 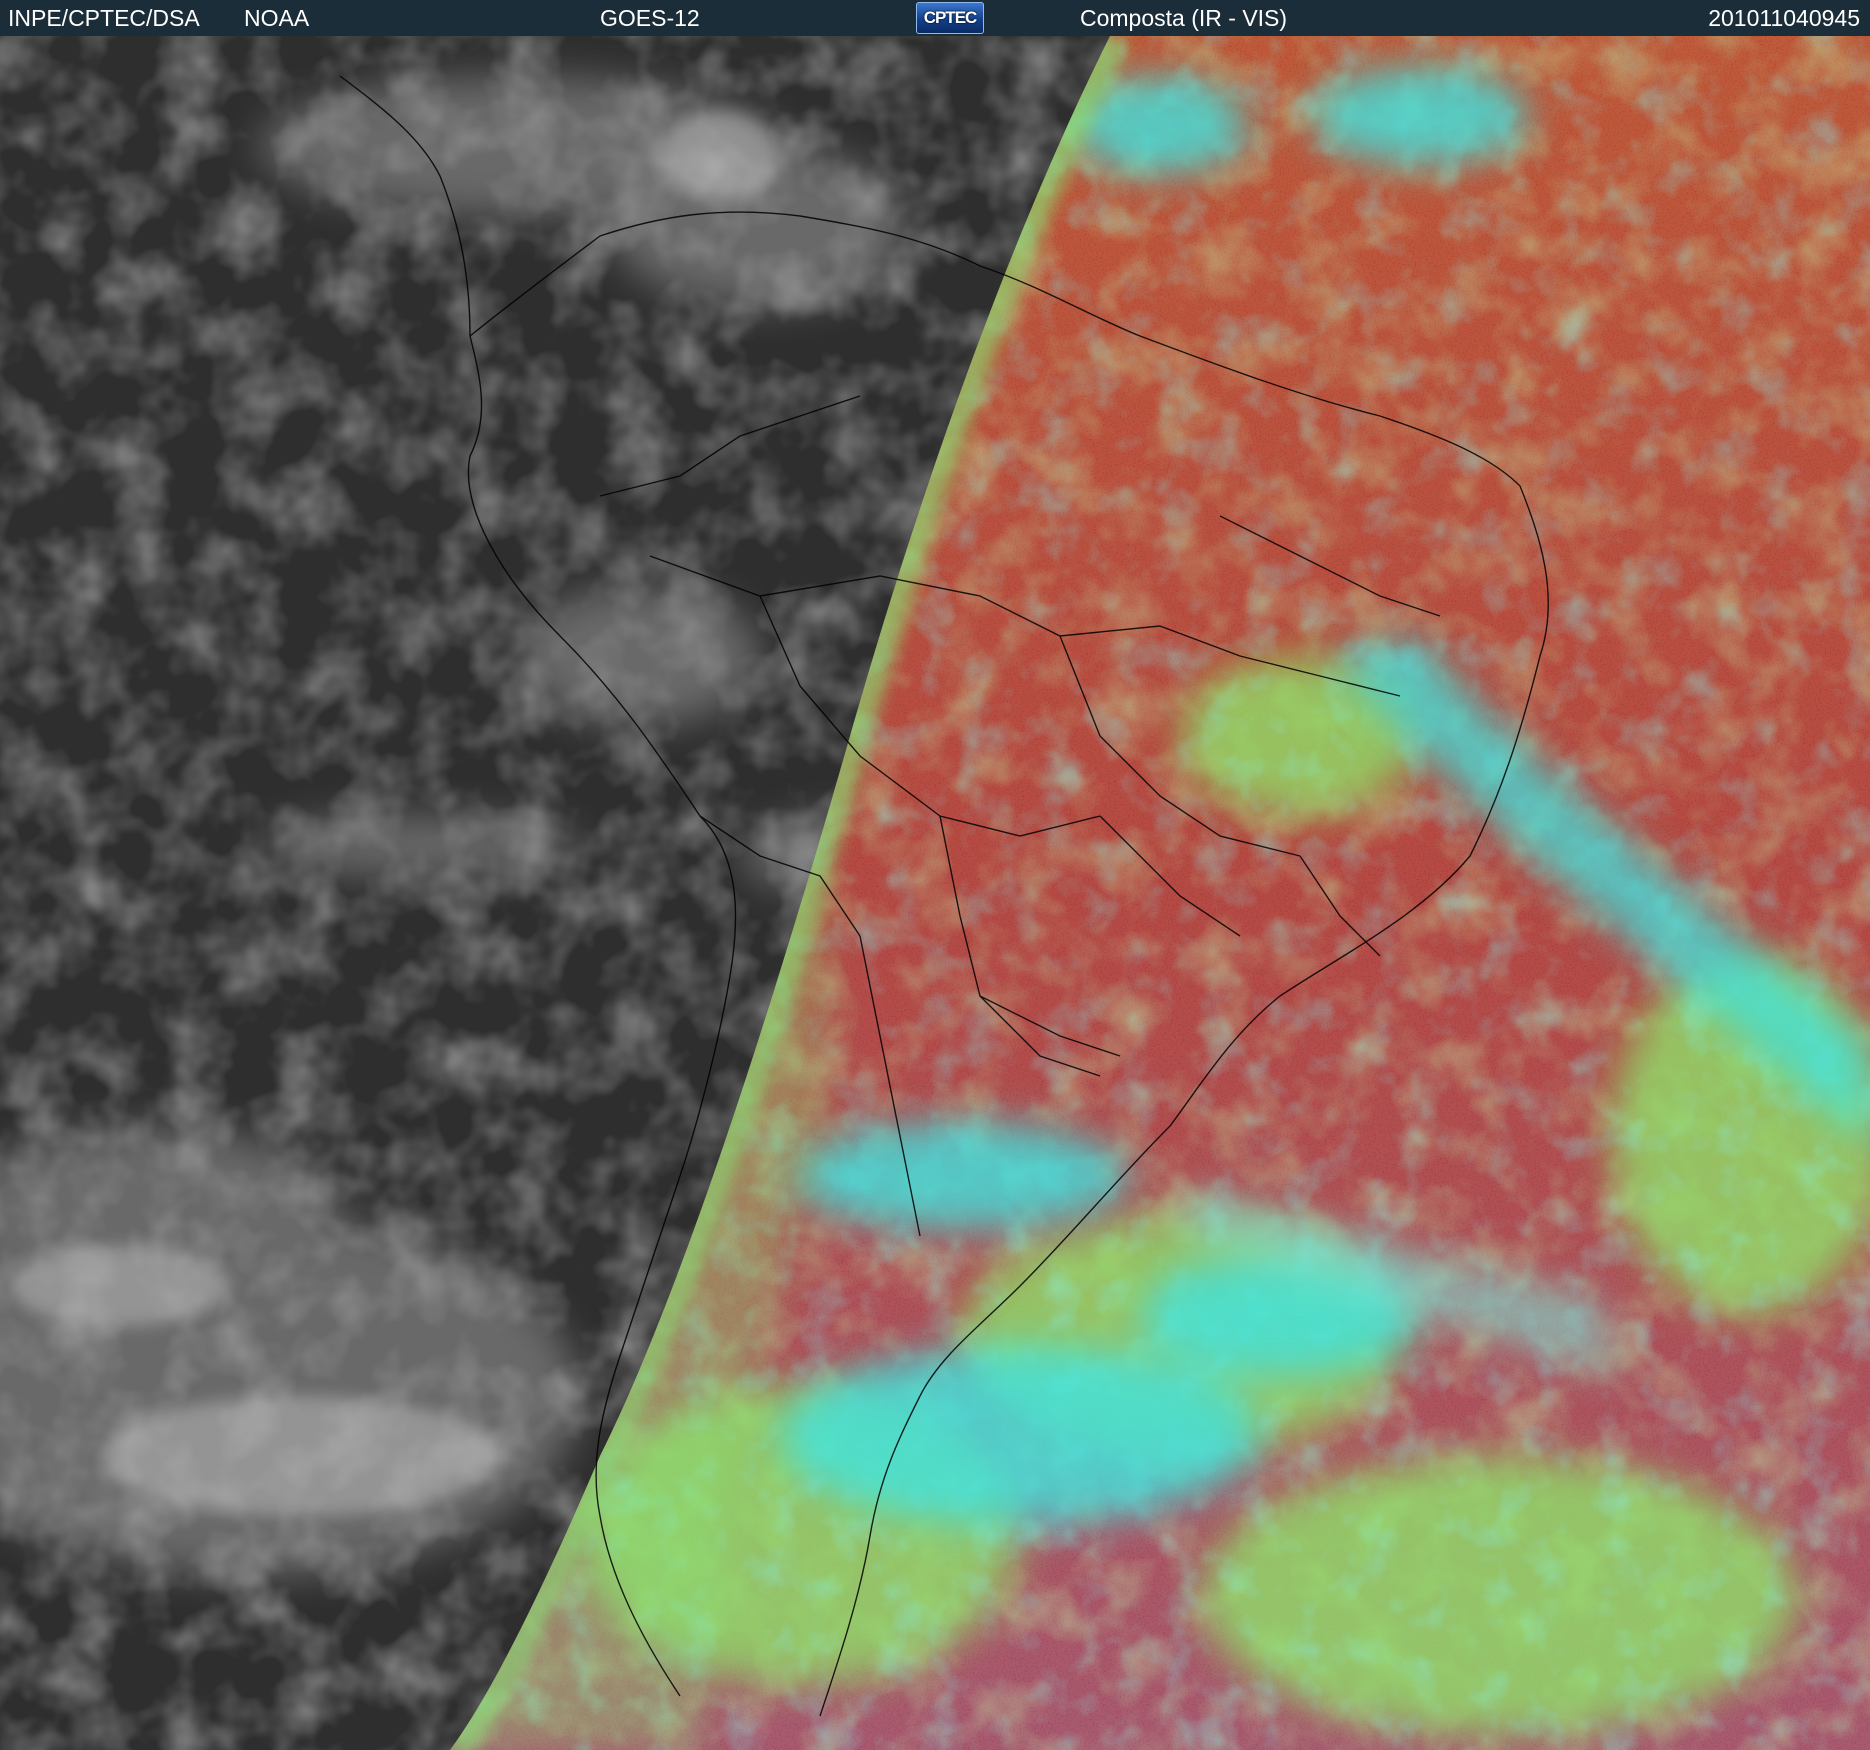 I want to click on satellite-label: GOES-12, so click(x=650, y=18).